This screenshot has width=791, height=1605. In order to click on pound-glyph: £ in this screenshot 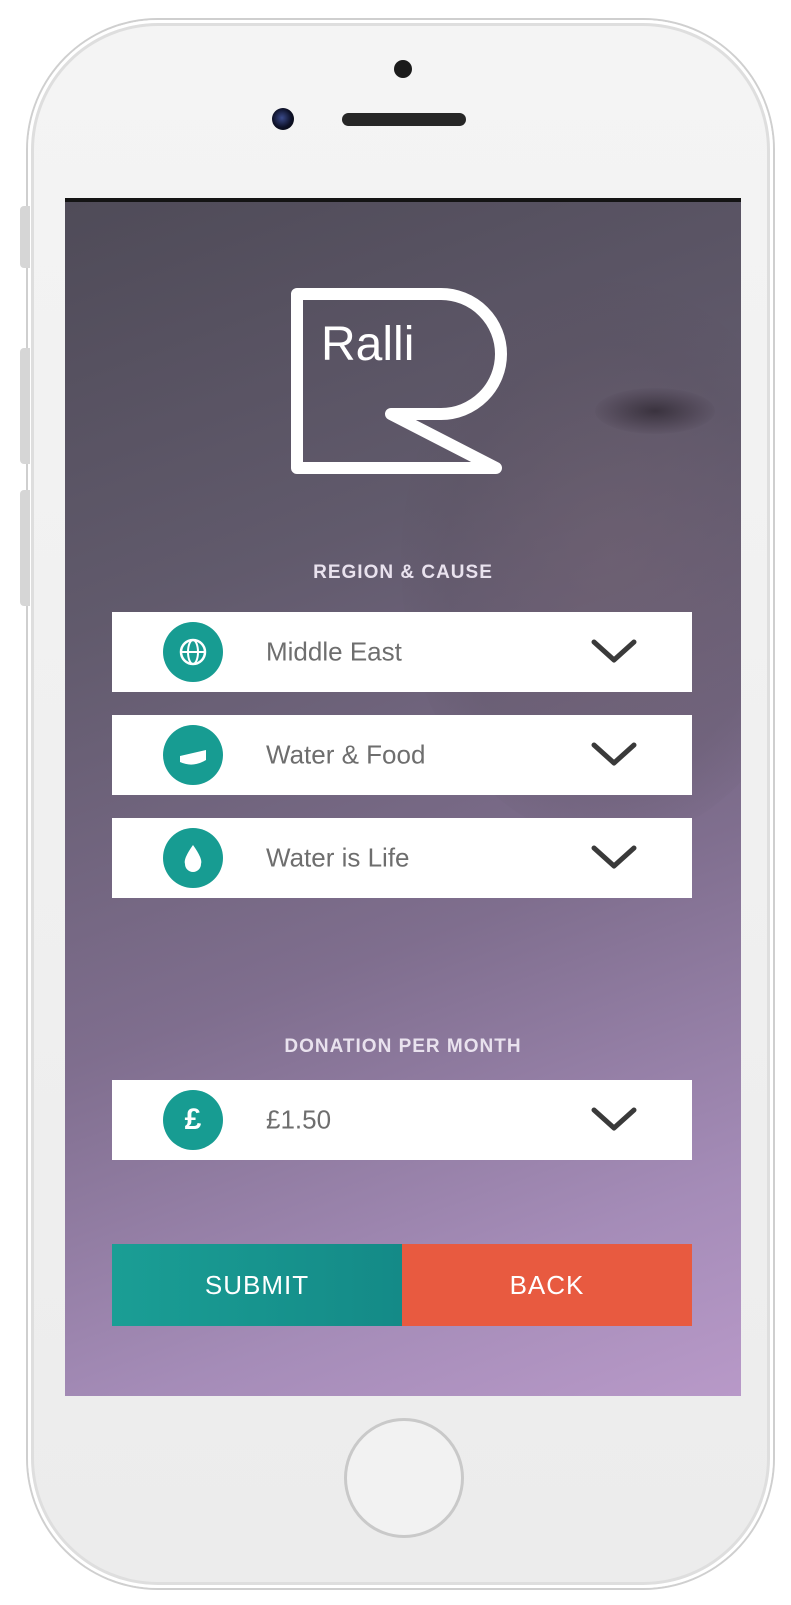, I will do `click(193, 1119)`.